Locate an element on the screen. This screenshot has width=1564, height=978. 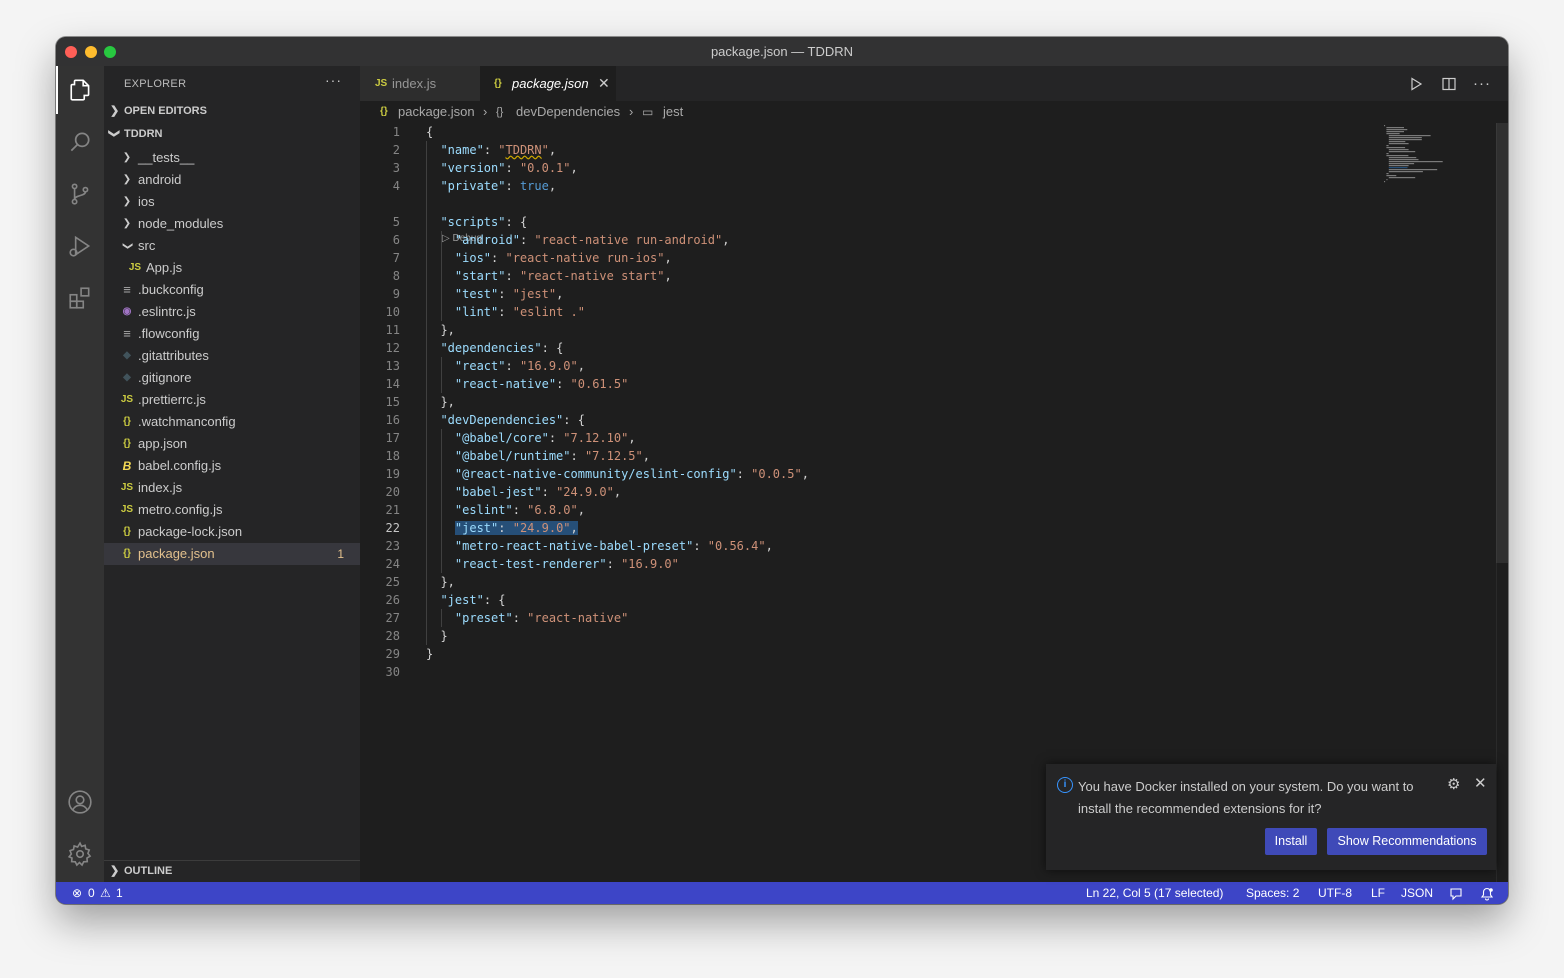
show-recommendations-button: Show Recommendations is located at coordinates (1407, 841).